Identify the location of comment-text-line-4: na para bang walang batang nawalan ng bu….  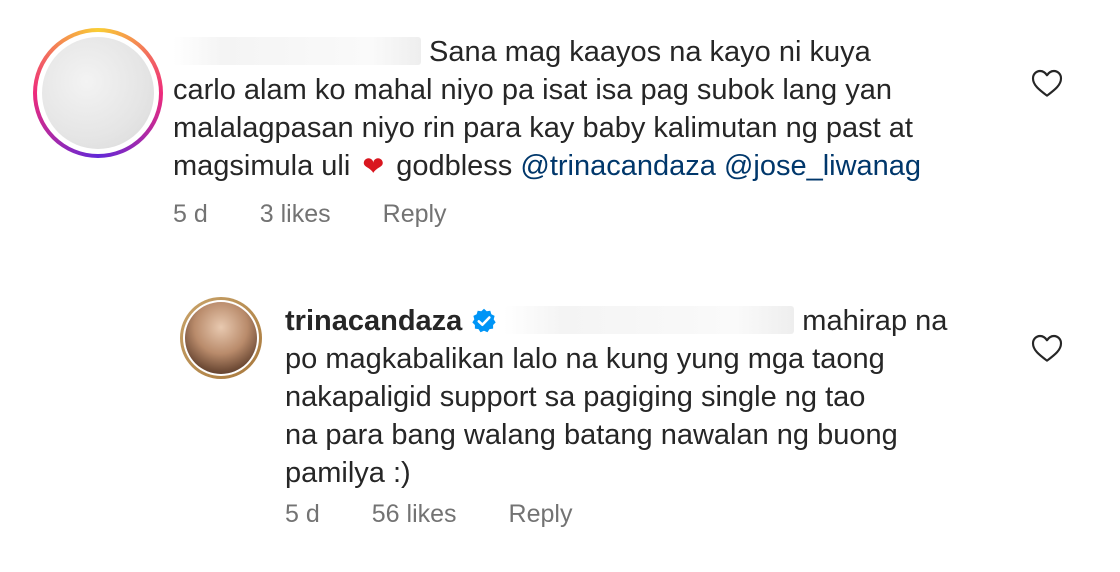
(591, 435).